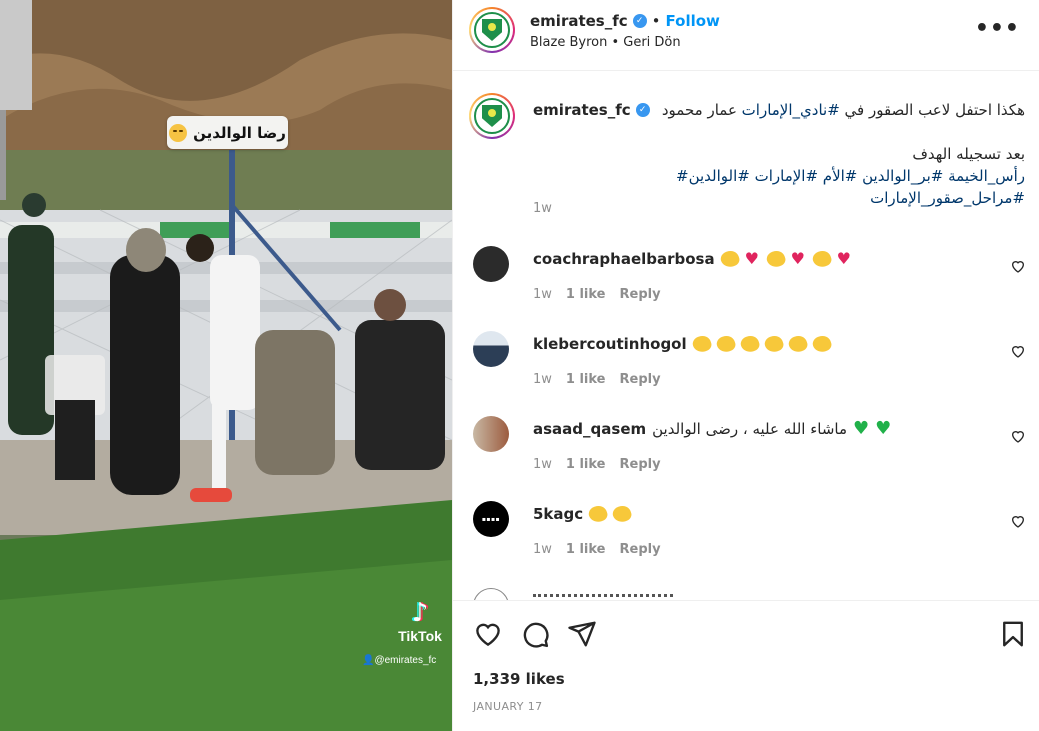  I want to click on commenter-avatar: ▪▪▪▪, so click(491, 519).